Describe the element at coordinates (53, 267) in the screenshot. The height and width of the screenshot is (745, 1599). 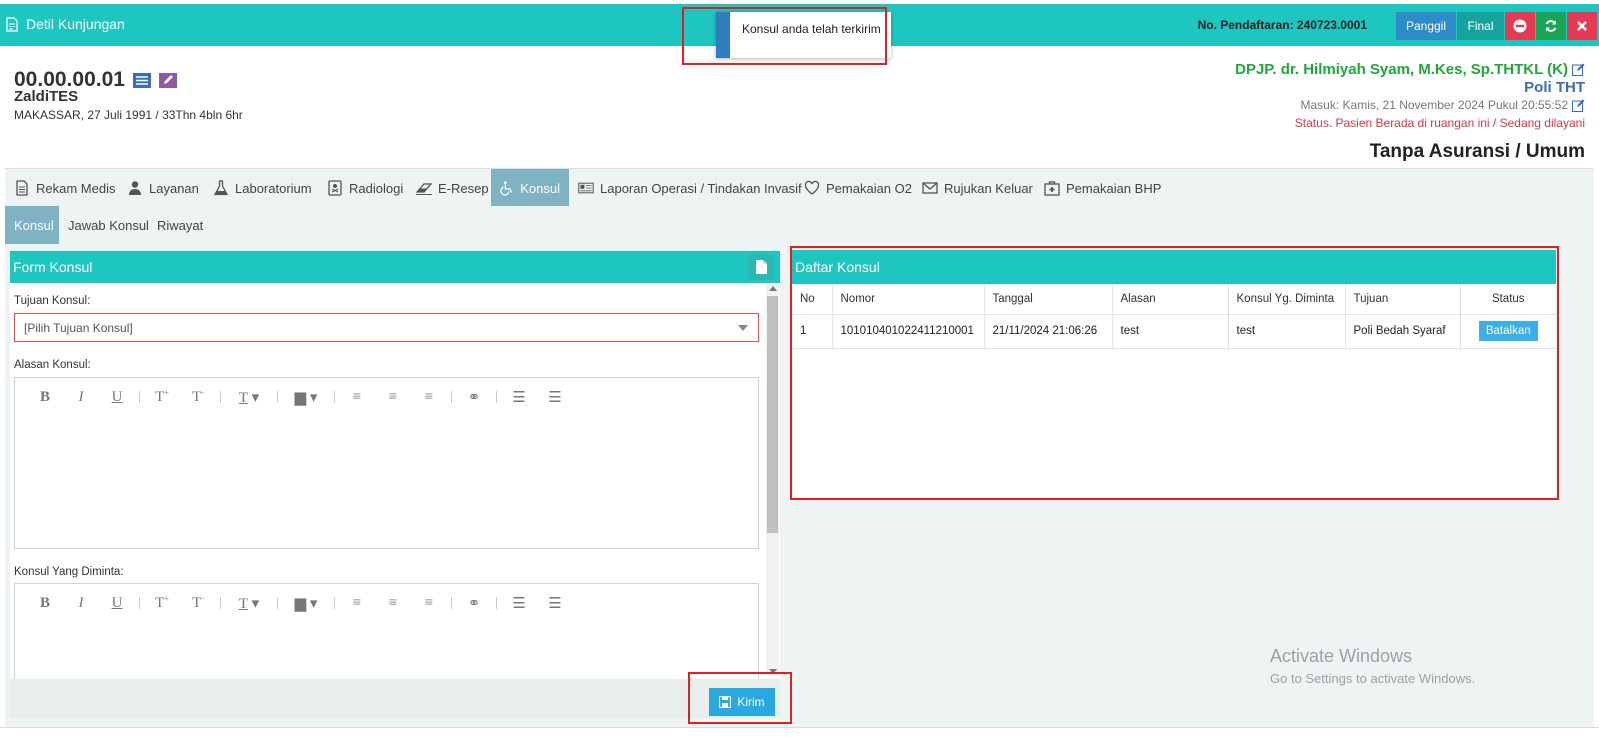
I see `form-konsul-title: Form Konsul` at that location.